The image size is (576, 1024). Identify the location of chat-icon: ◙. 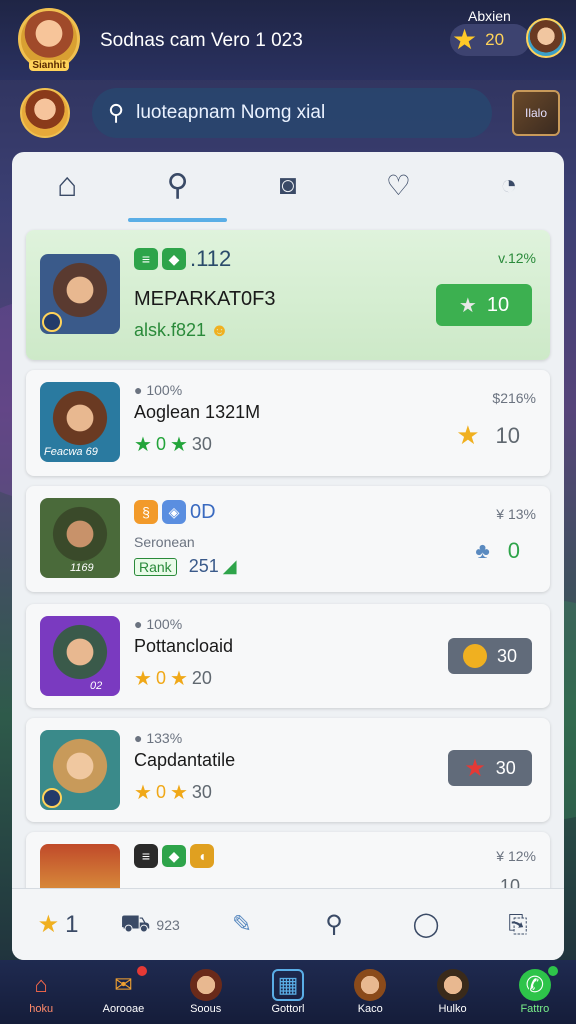
(288, 184).